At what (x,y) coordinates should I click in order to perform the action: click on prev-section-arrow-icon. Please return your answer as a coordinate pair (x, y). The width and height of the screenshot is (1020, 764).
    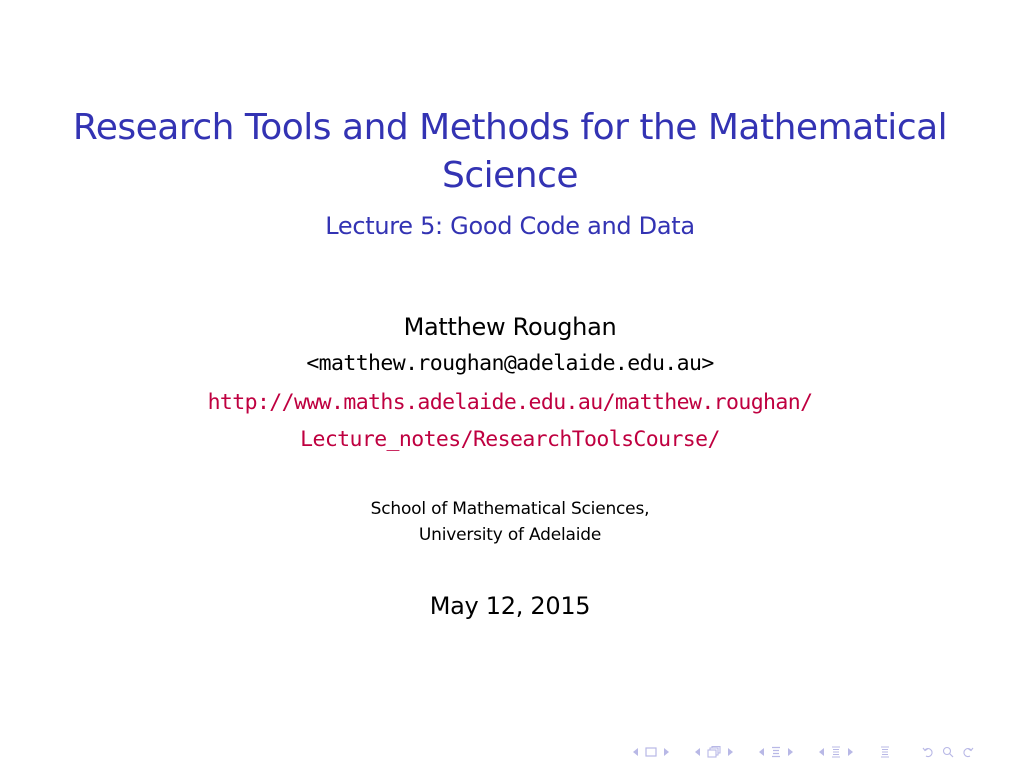
    Looking at the image, I should click on (761, 752).